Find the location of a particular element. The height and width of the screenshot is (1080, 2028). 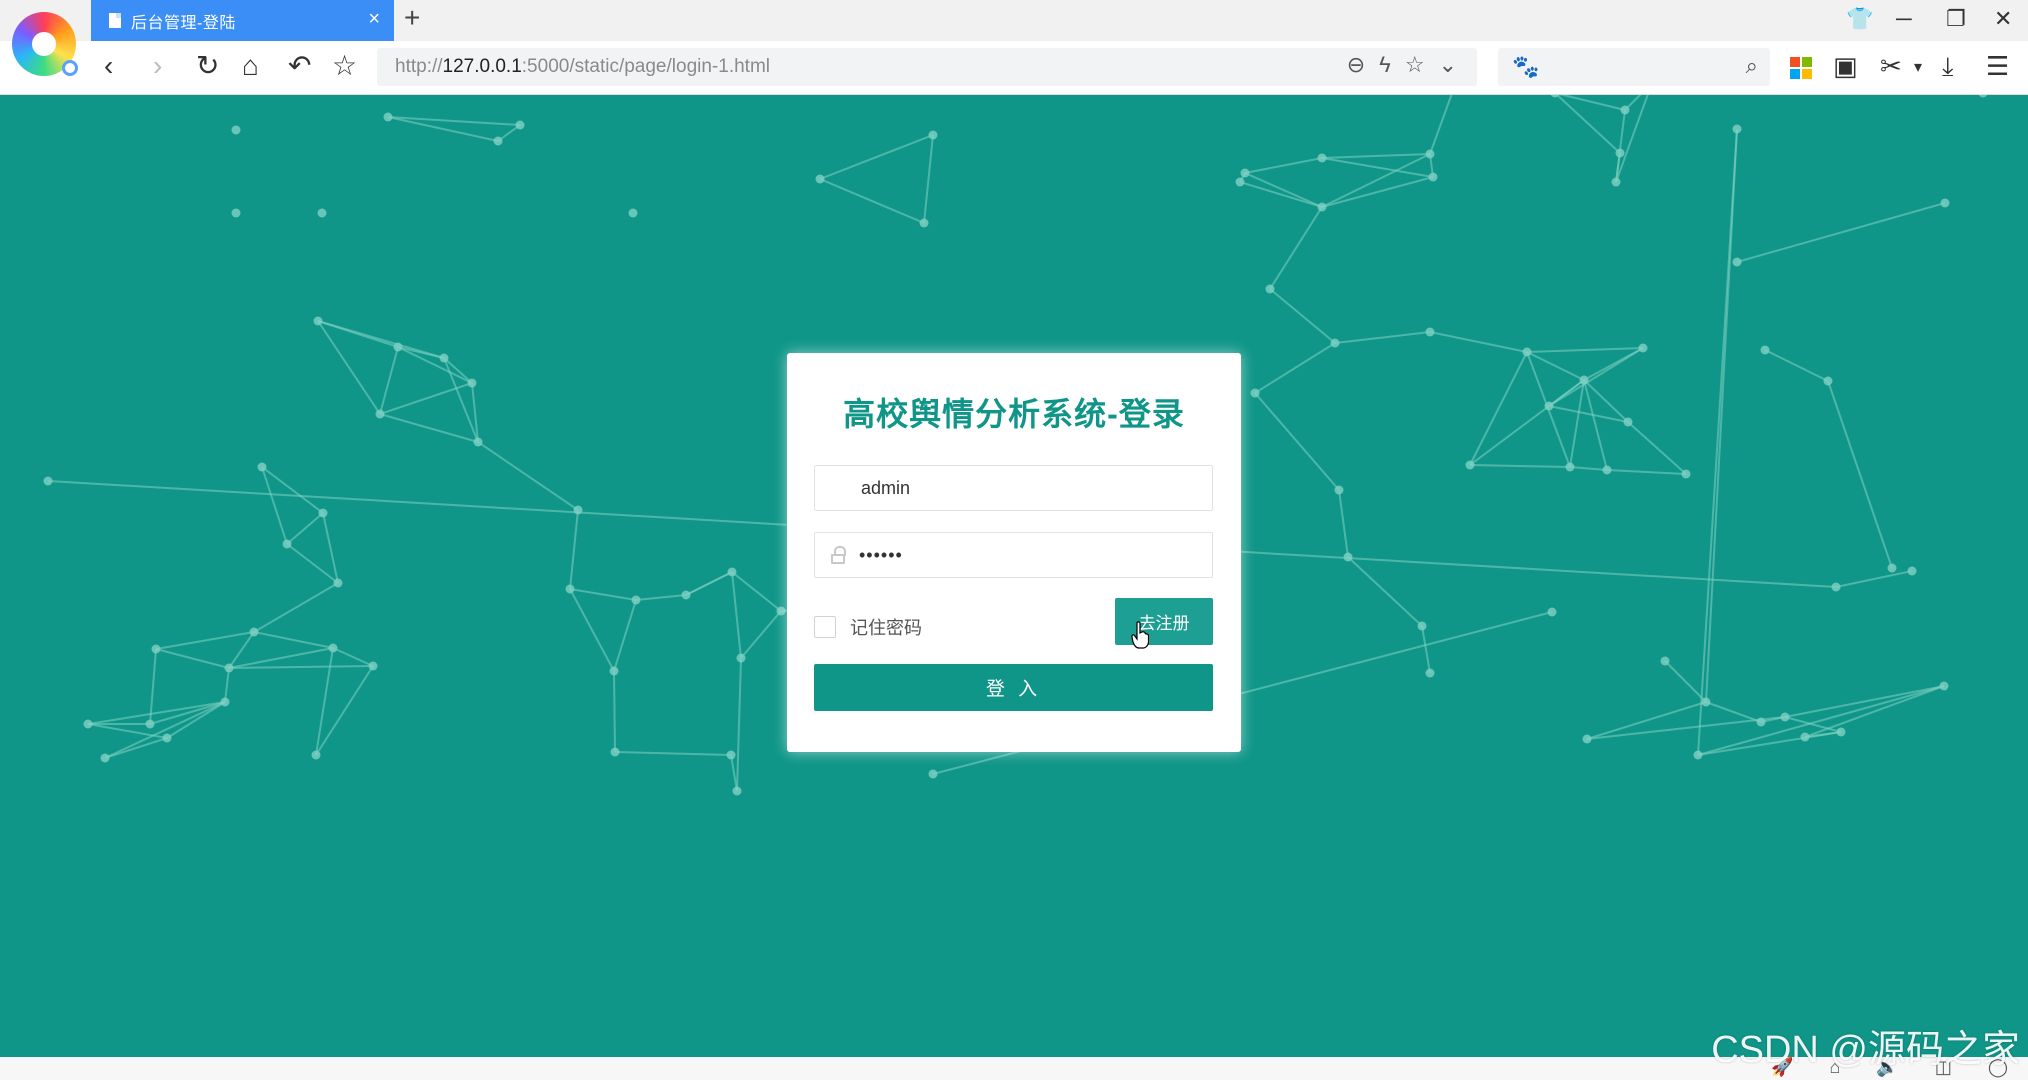

register-button: 去注册 is located at coordinates (1164, 621).